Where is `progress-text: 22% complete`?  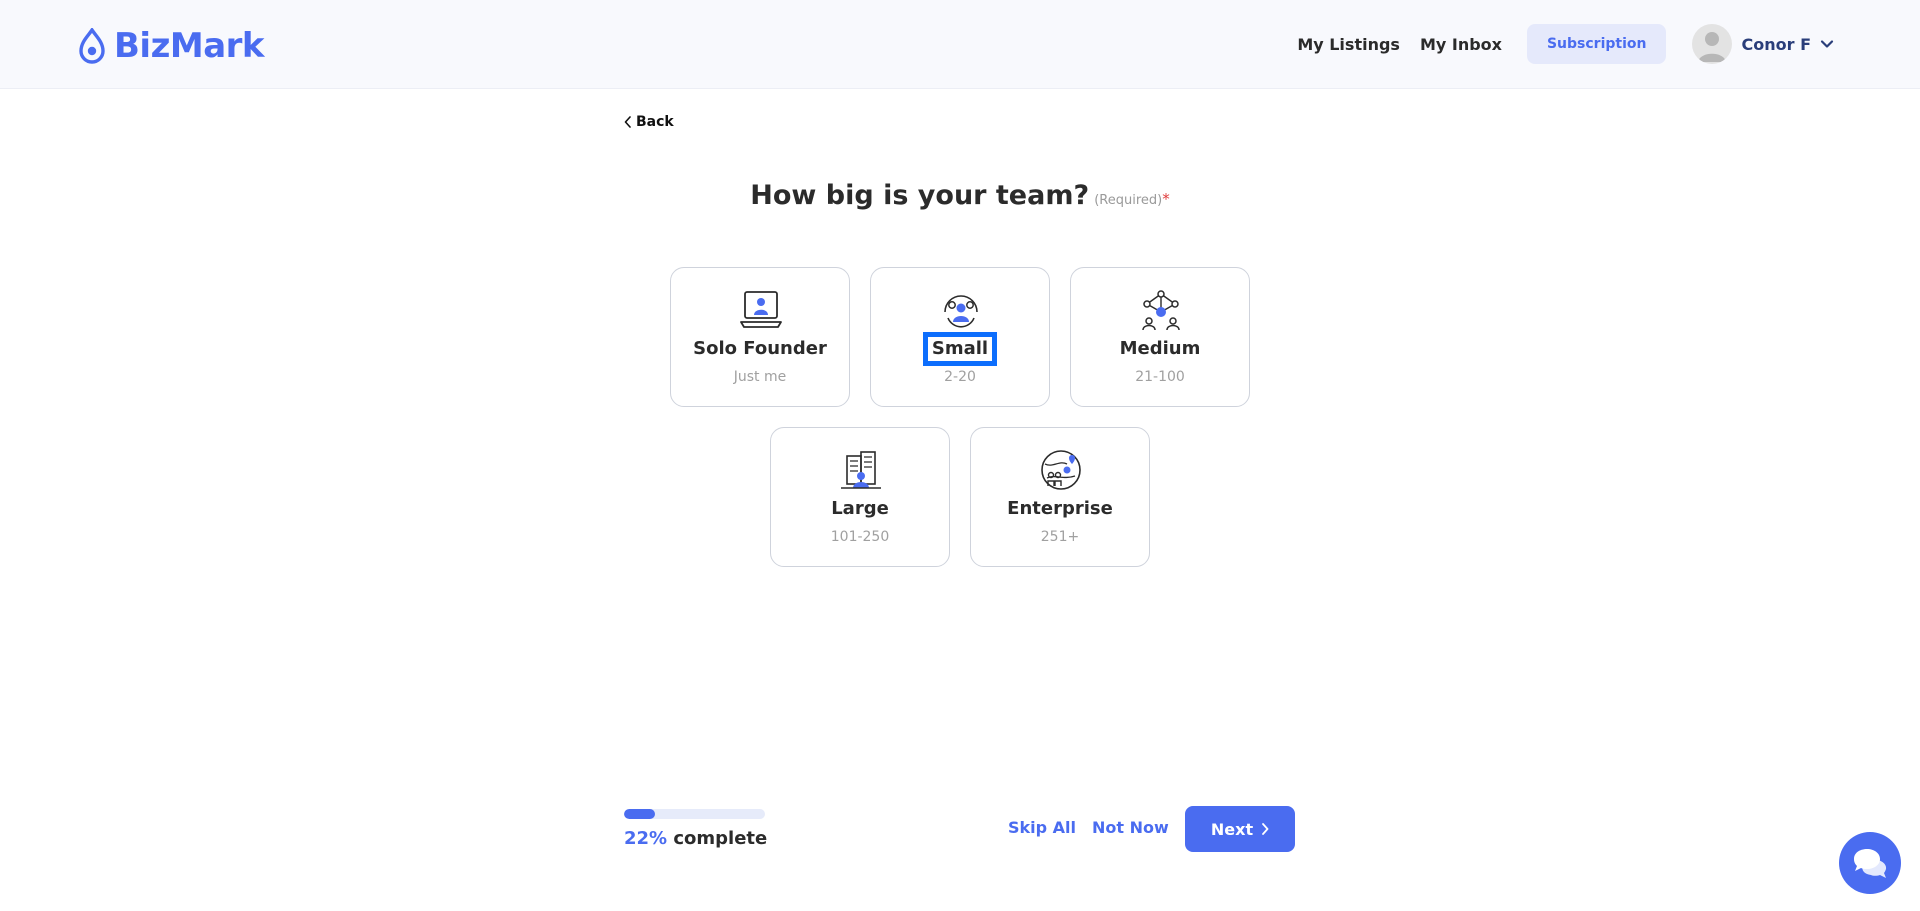
progress-text: 22% complete is located at coordinates (695, 838).